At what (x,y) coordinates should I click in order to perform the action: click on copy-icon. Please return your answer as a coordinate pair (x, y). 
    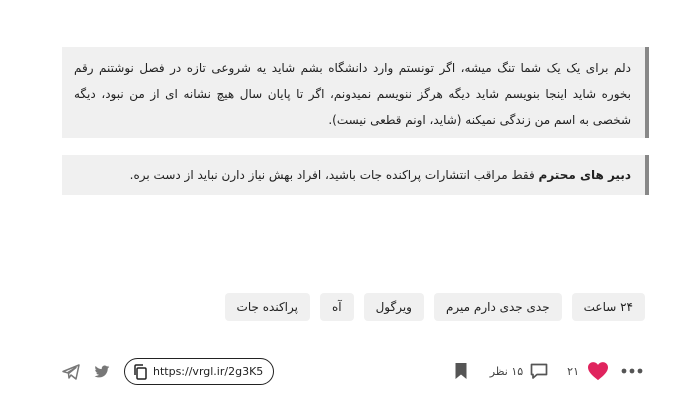
    Looking at the image, I should click on (140, 371).